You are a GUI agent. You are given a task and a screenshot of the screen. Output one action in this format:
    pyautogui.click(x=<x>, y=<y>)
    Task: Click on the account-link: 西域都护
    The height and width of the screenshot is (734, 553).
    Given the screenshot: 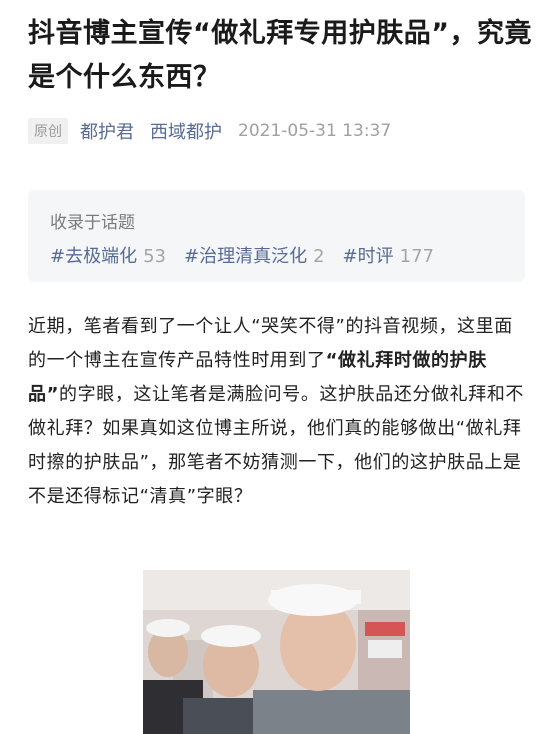 What is the action you would take?
    pyautogui.click(x=186, y=131)
    